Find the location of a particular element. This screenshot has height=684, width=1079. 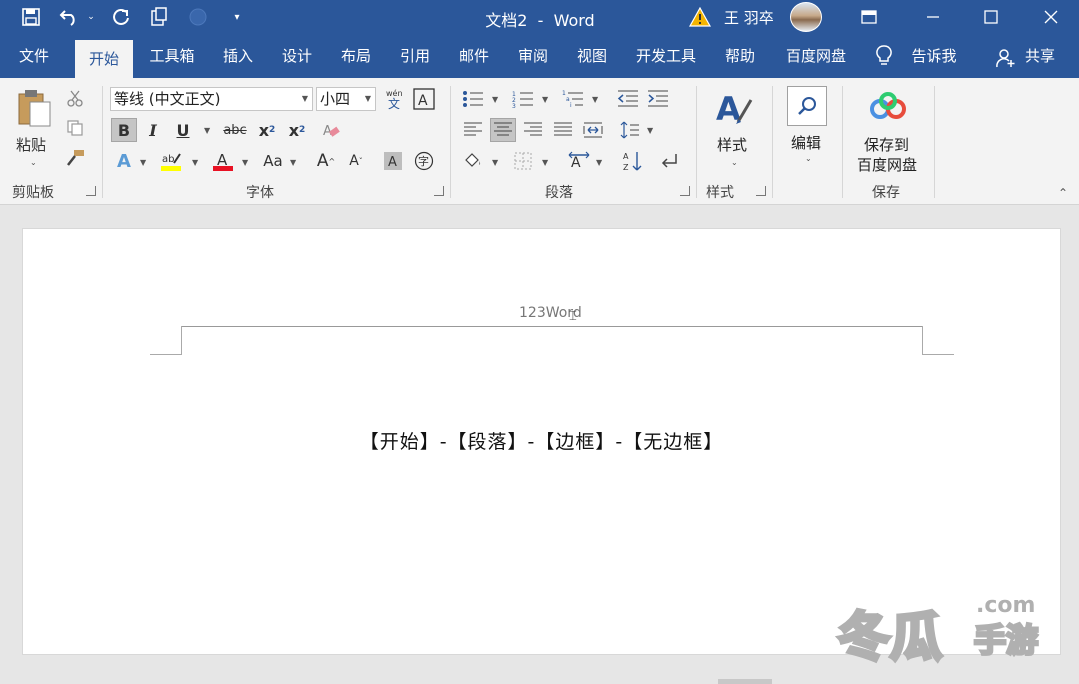

styles-button: 样式 is located at coordinates (732, 144).